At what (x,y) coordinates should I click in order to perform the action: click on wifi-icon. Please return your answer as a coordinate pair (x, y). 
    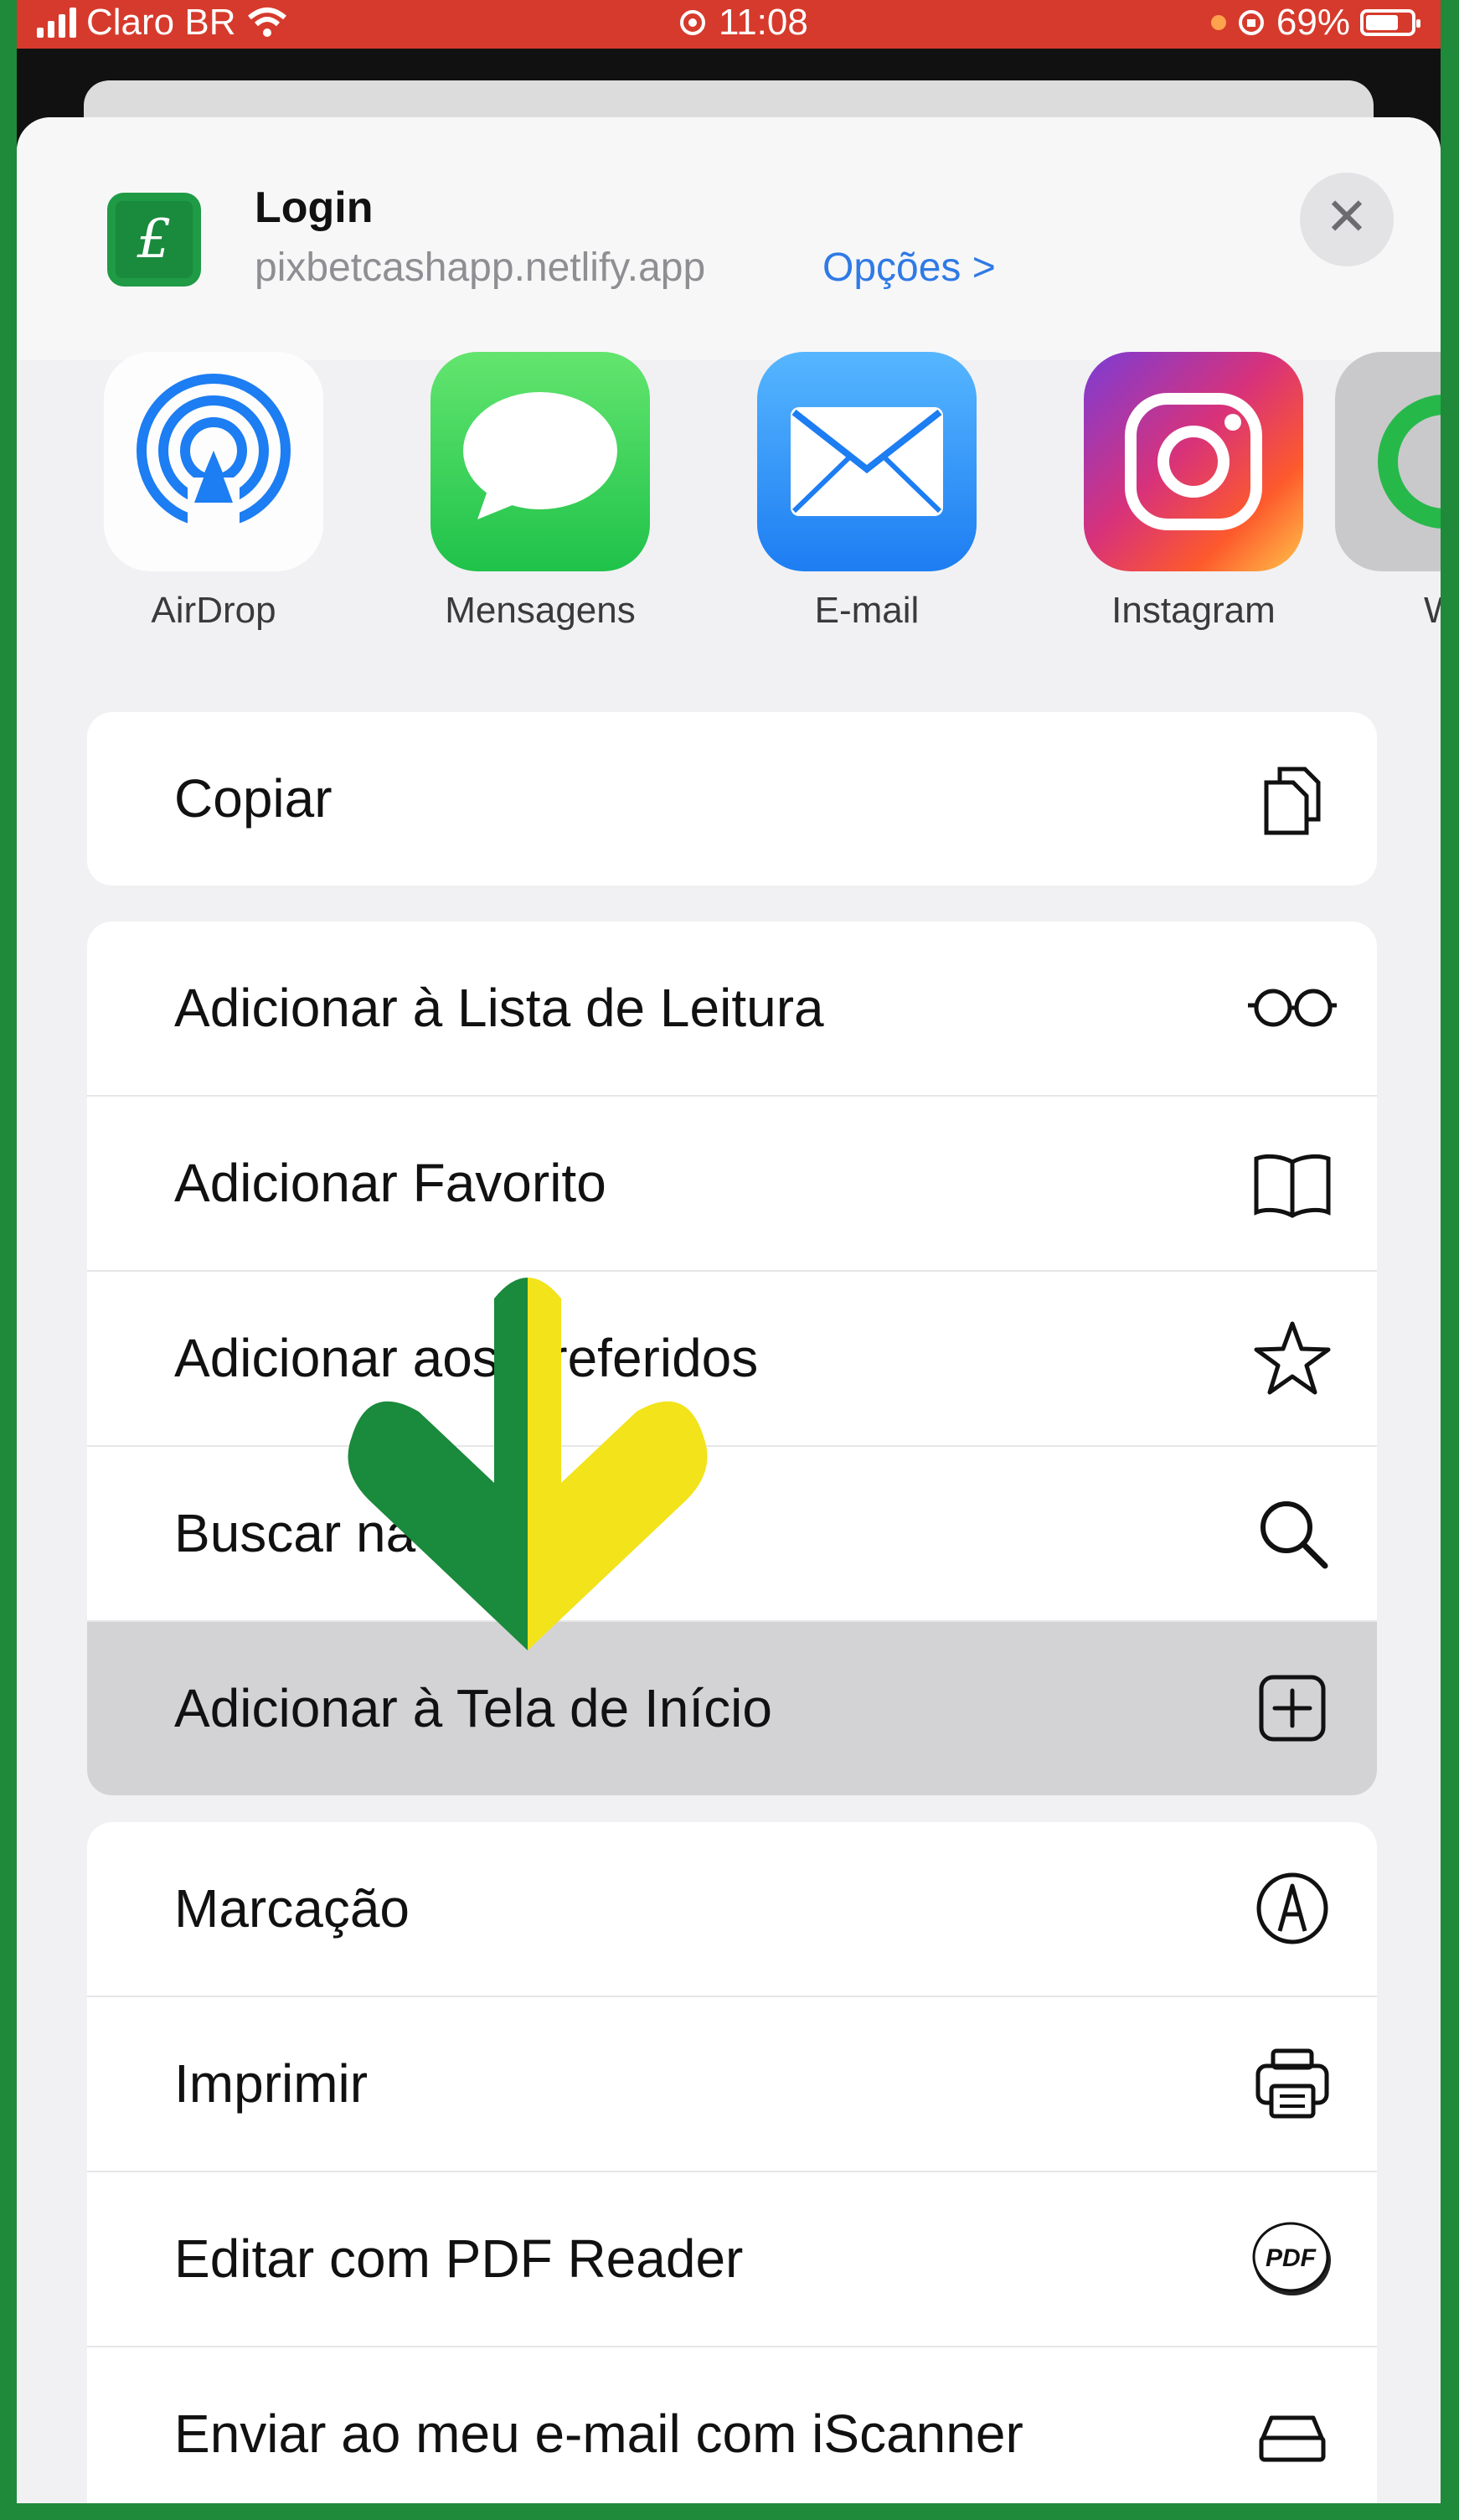
    Looking at the image, I should click on (266, 22).